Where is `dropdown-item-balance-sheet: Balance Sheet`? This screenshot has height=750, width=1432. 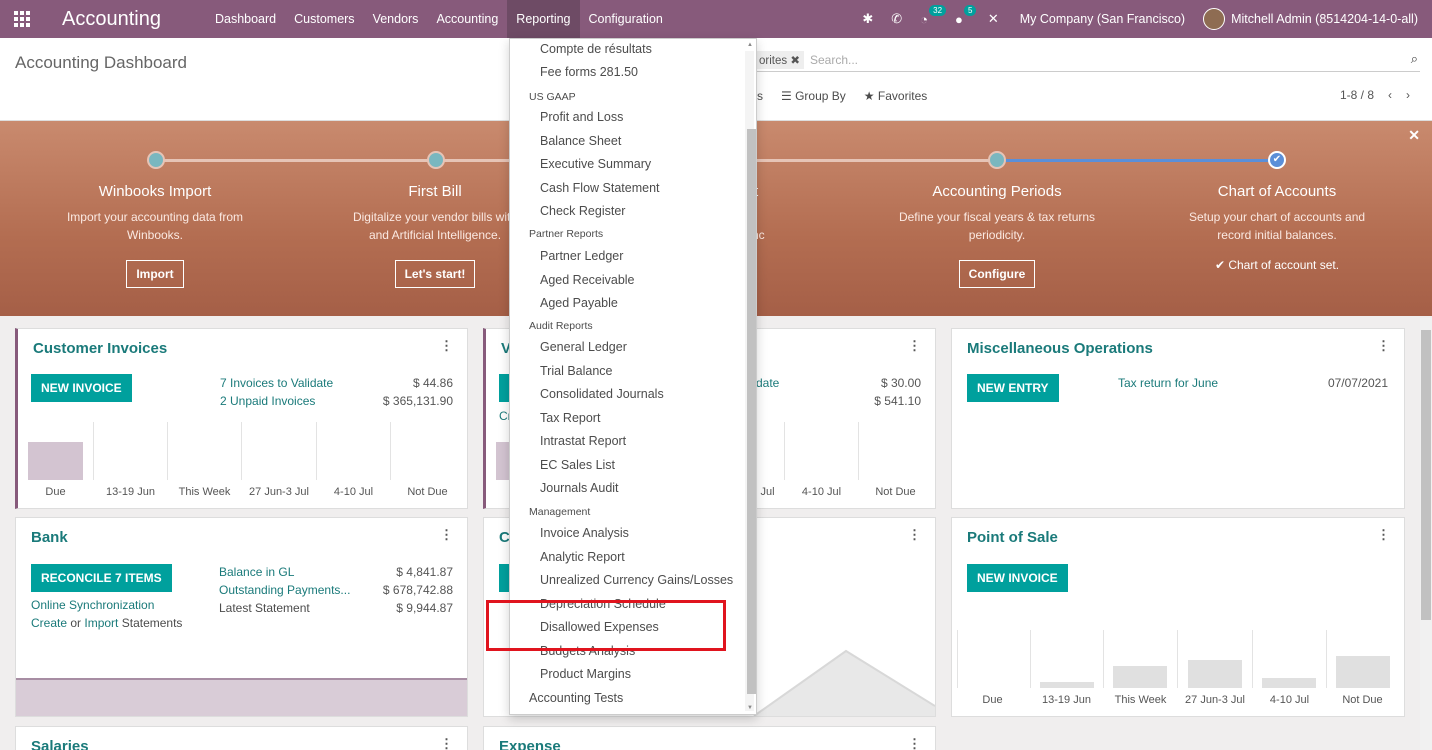
dropdown-item-balance-sheet: Balance Sheet is located at coordinates (580, 141).